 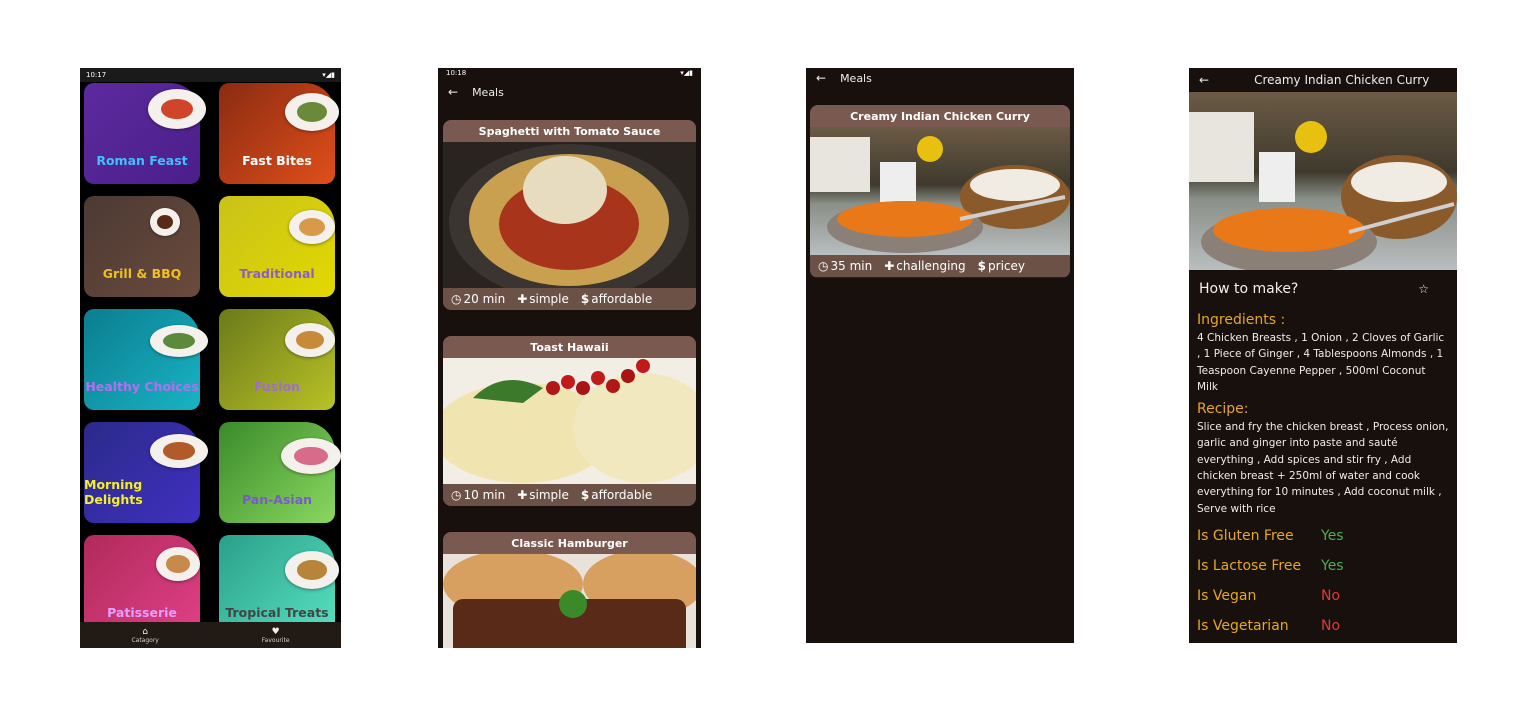 What do you see at coordinates (96, 75) in the screenshot?
I see `status-time: 10:17` at bounding box center [96, 75].